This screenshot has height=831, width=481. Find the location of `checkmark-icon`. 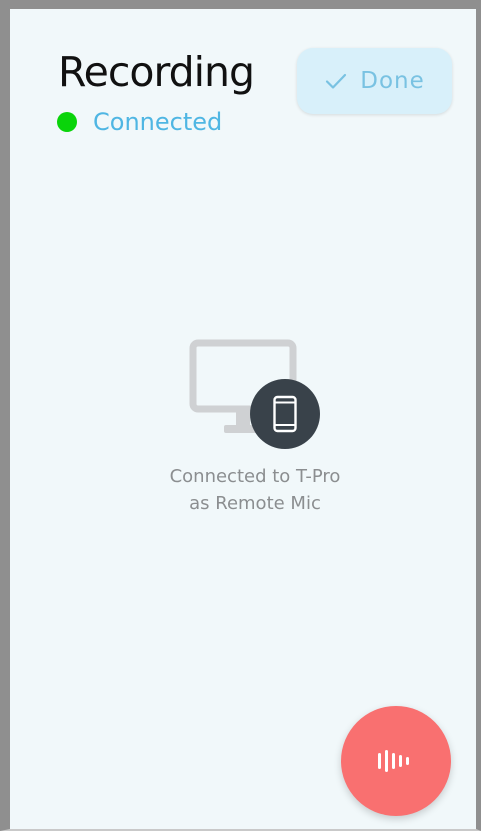

checkmark-icon is located at coordinates (336, 81).